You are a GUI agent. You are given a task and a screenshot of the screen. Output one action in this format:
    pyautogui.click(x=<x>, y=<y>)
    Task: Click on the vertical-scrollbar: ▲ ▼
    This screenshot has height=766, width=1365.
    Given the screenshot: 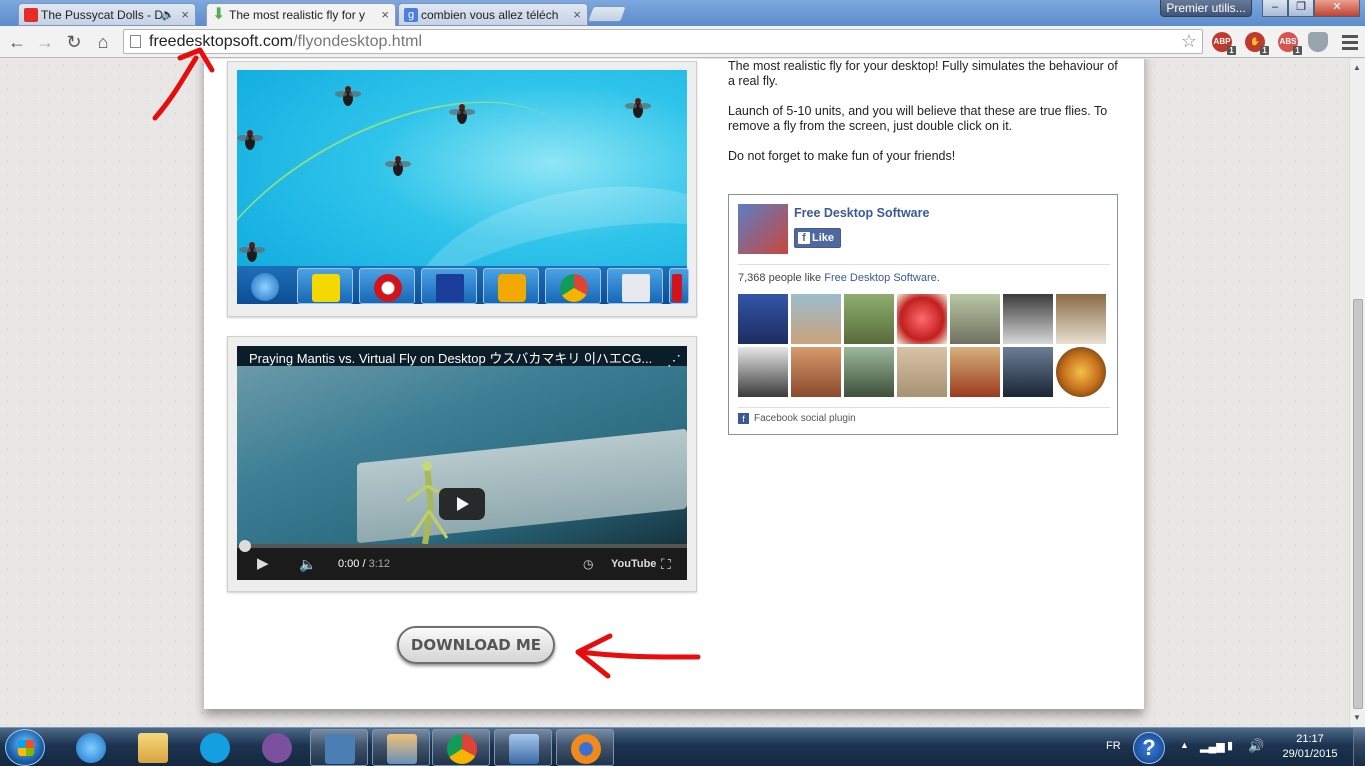 What is the action you would take?
    pyautogui.click(x=1357, y=393)
    